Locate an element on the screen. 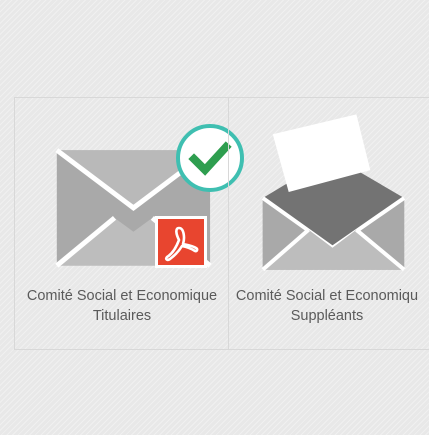 The width and height of the screenshot is (429, 435). tile-label-titulaires: Comité Social et Economique Titulaires is located at coordinates (122, 306).